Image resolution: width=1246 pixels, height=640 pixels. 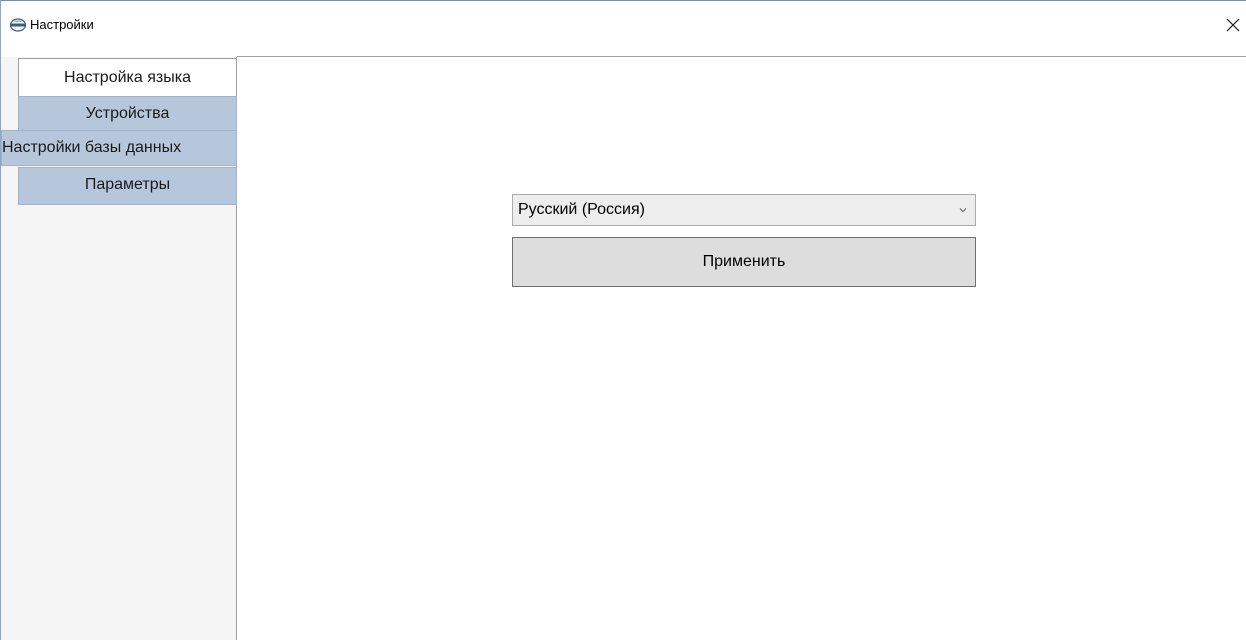 I want to click on language-select-value: Русский (Россия), so click(x=581, y=209).